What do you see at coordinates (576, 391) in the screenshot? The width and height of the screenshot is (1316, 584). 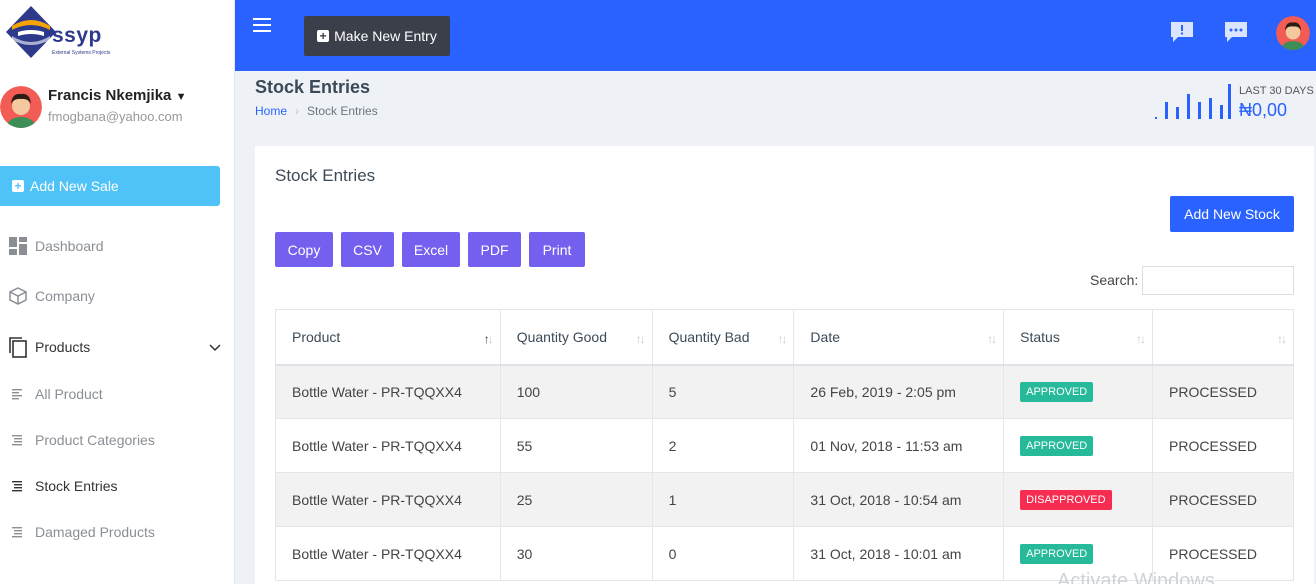 I see `cell-quantity-good: 100` at bounding box center [576, 391].